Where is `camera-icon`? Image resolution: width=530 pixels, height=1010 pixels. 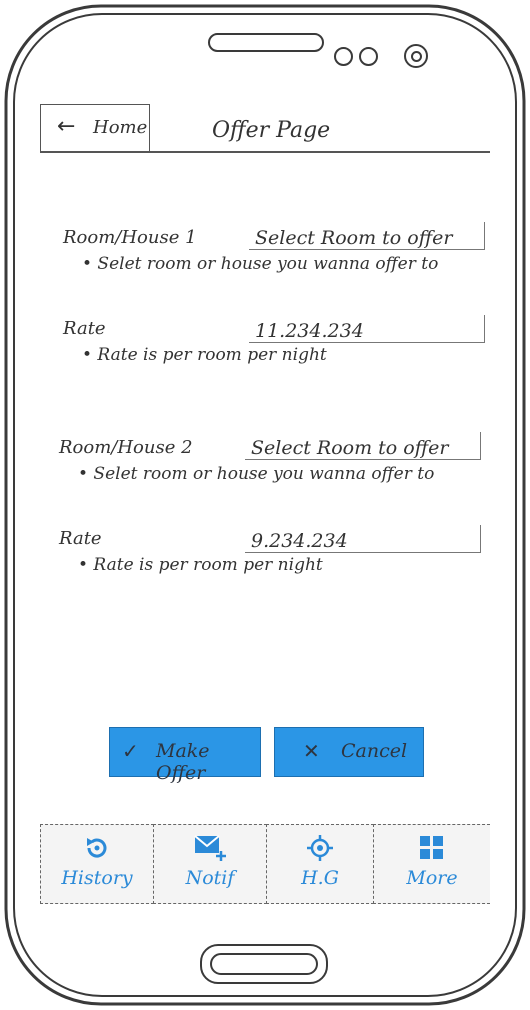 camera-icon is located at coordinates (416, 56).